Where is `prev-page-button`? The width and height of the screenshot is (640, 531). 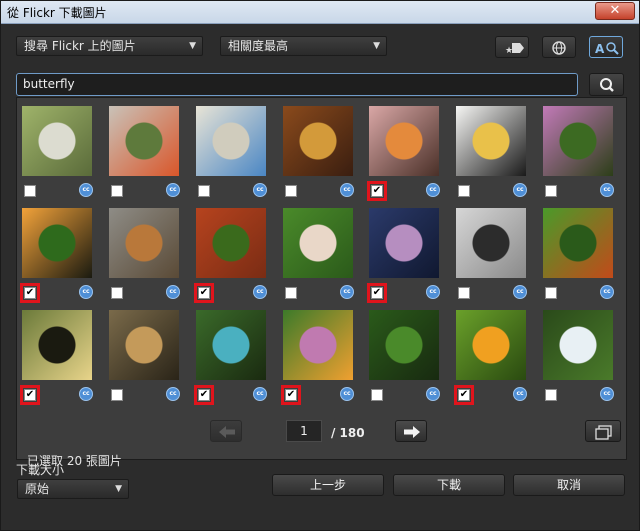
prev-page-button is located at coordinates (226, 431).